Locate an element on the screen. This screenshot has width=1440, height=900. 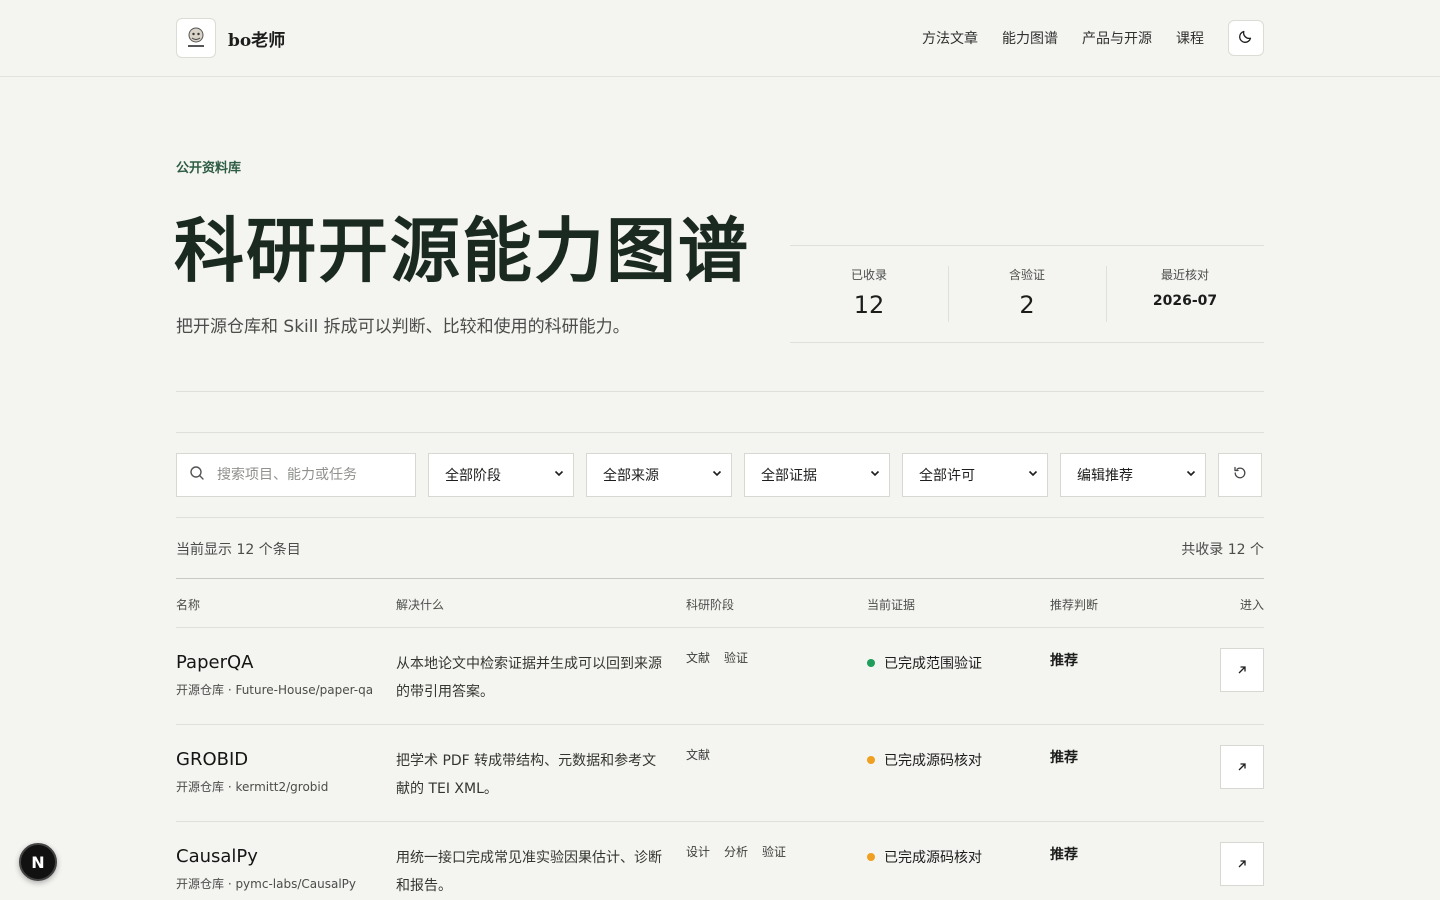
filter-bar: 全部阶段 全部来源 全部证据 全部许可 编辑推荐 is located at coordinates (719, 475).